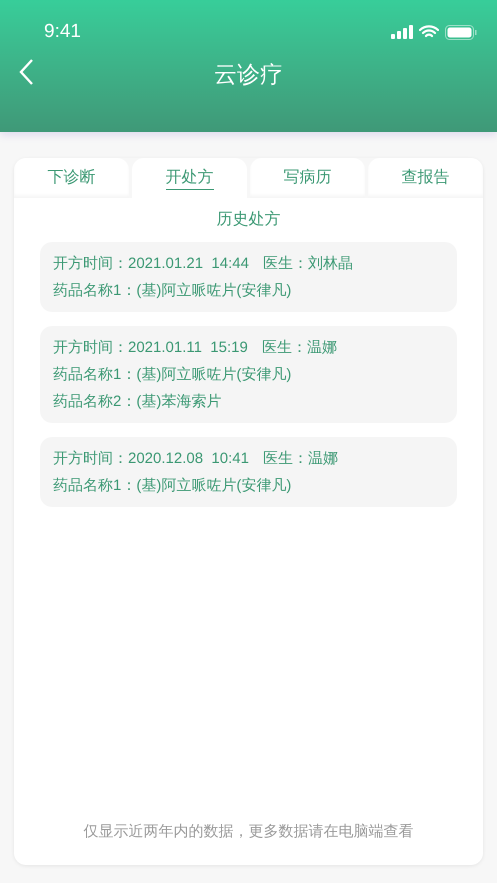 The image size is (497, 883). What do you see at coordinates (137, 402) in the screenshot?
I see `drug-name: 药品名称2：(基)苯海索片` at bounding box center [137, 402].